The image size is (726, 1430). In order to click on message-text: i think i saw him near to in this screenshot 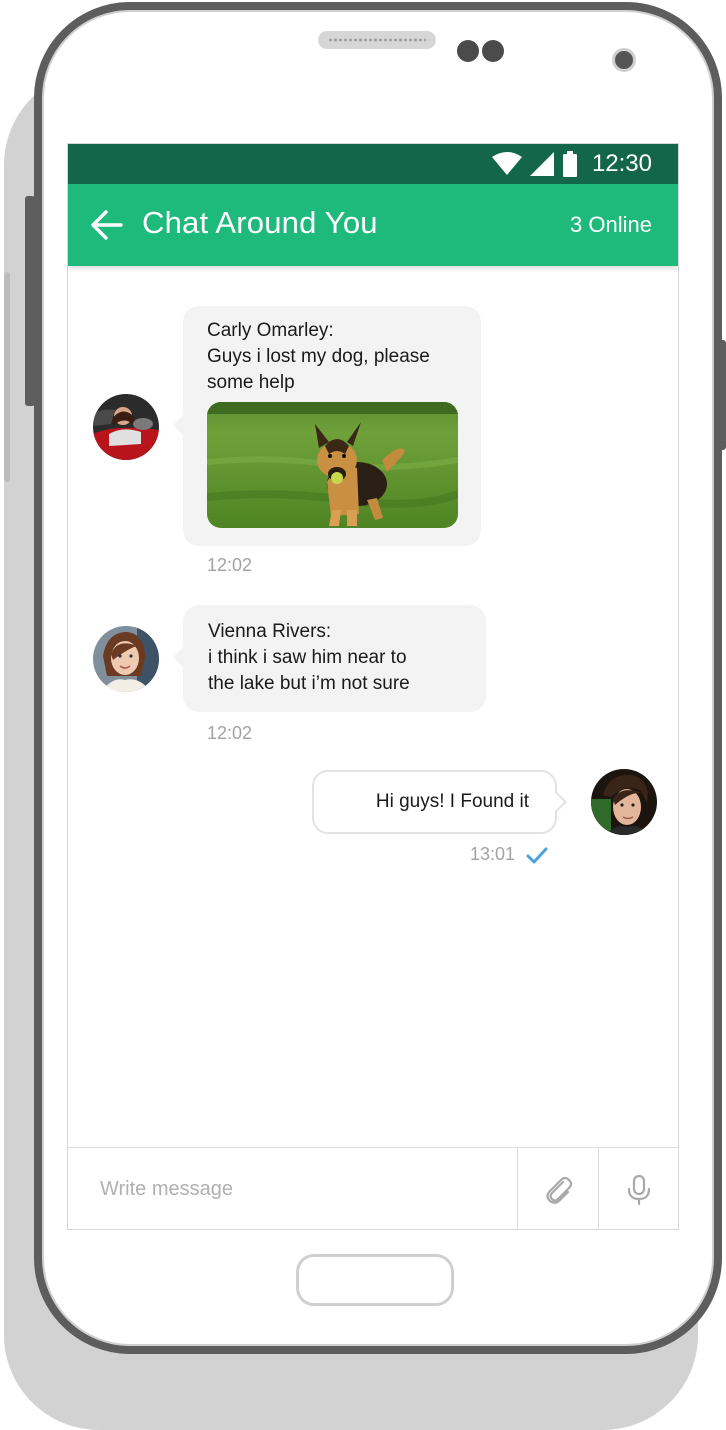, I will do `click(307, 657)`.